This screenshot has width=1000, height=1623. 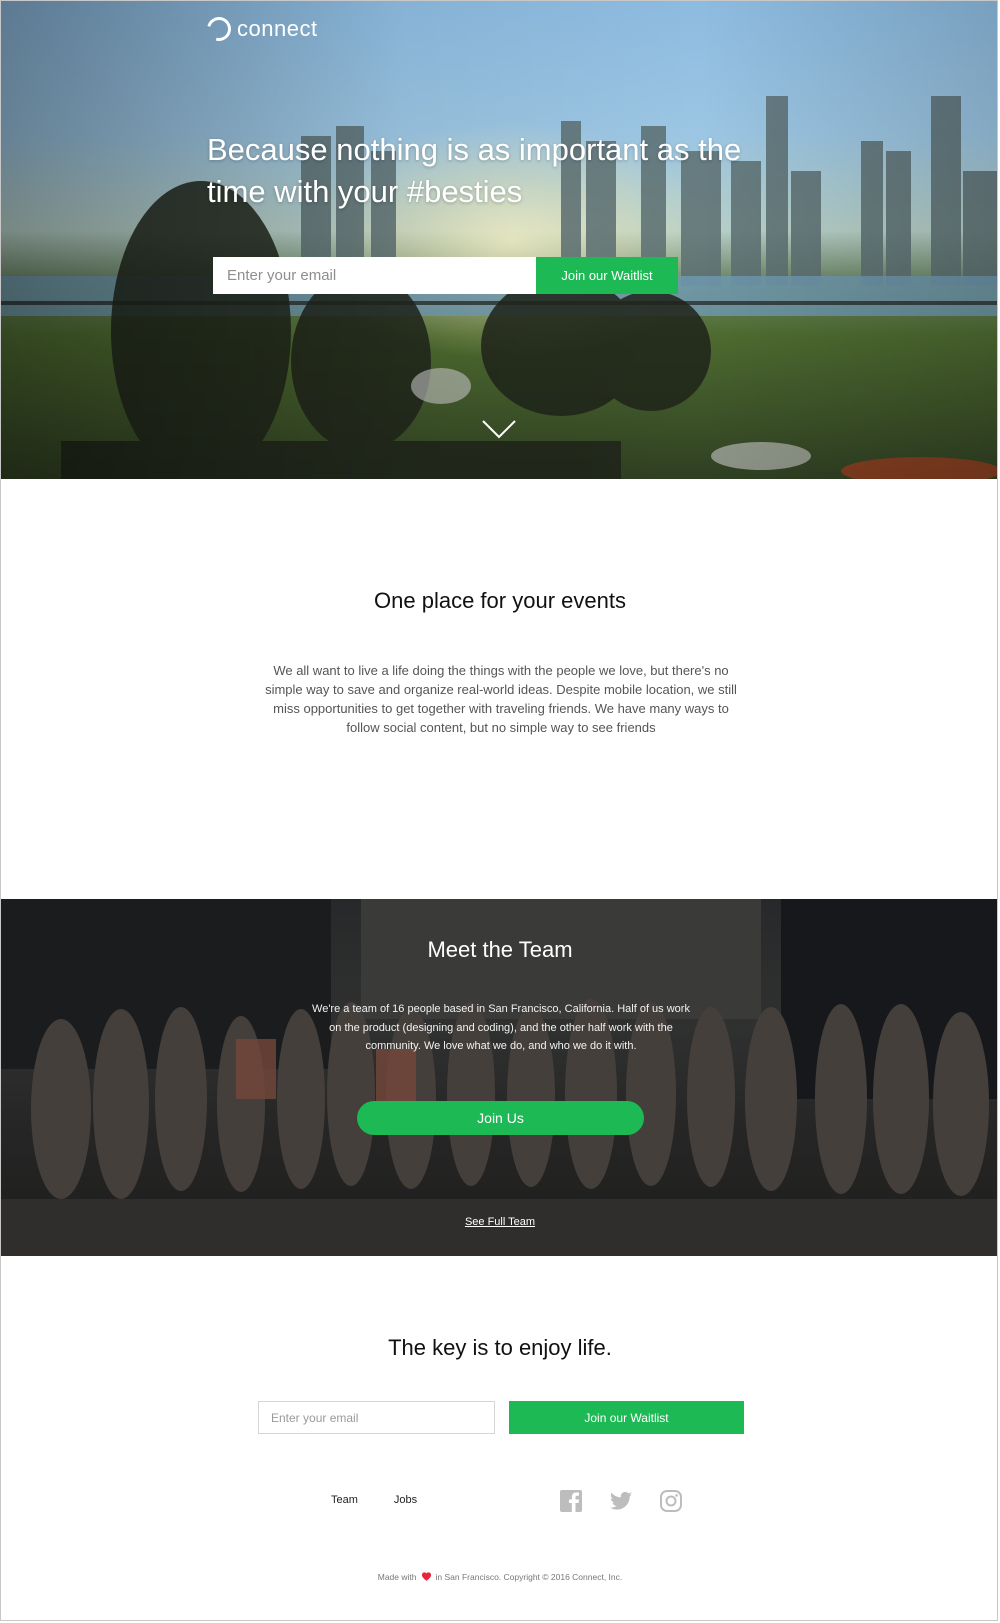 I want to click on footer-link-jobs: Jobs, so click(x=405, y=1500).